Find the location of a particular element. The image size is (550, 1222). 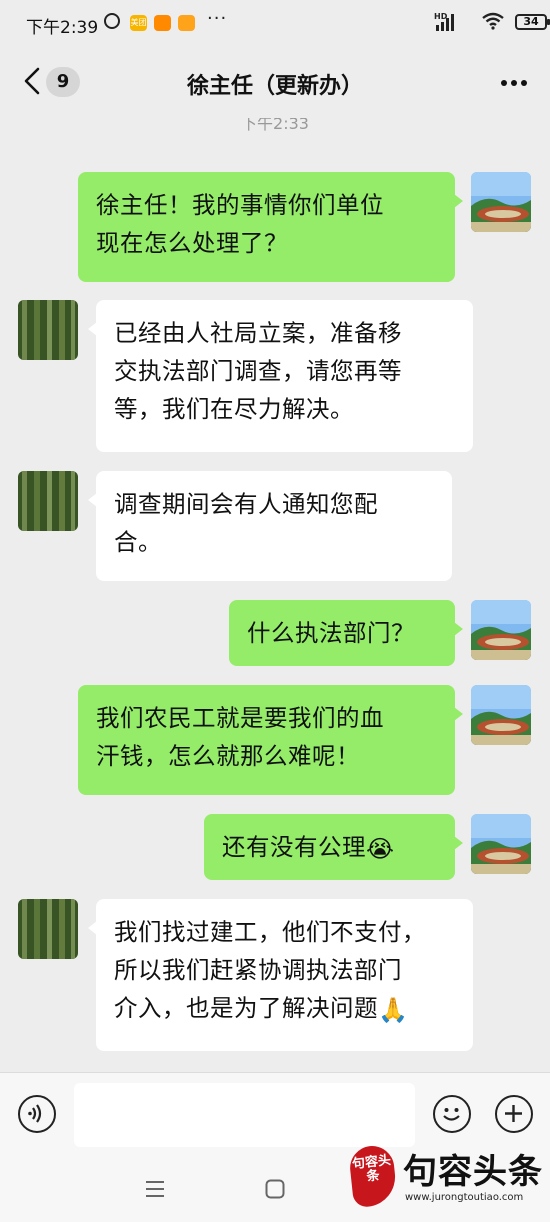

message-bubble-sent: 徐主任！我的事情你们单位 现在怎么处理了？ is located at coordinates (270, 227).